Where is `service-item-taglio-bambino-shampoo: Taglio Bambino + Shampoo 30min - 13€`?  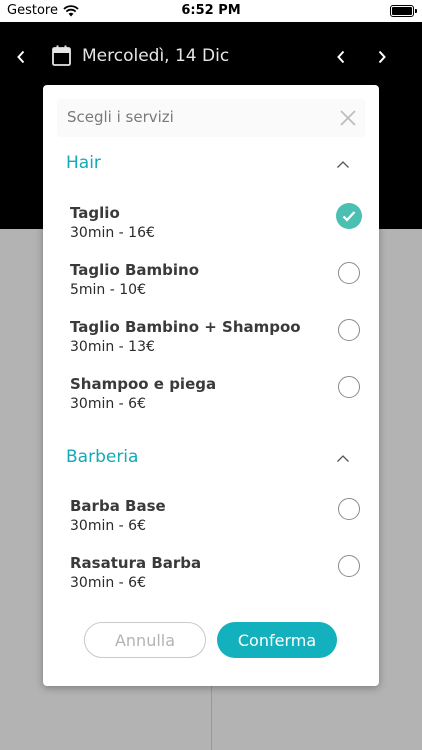
service-item-taglio-bambino-shampoo: Taglio Bambino + Shampoo 30min - 13€ is located at coordinates (215, 340).